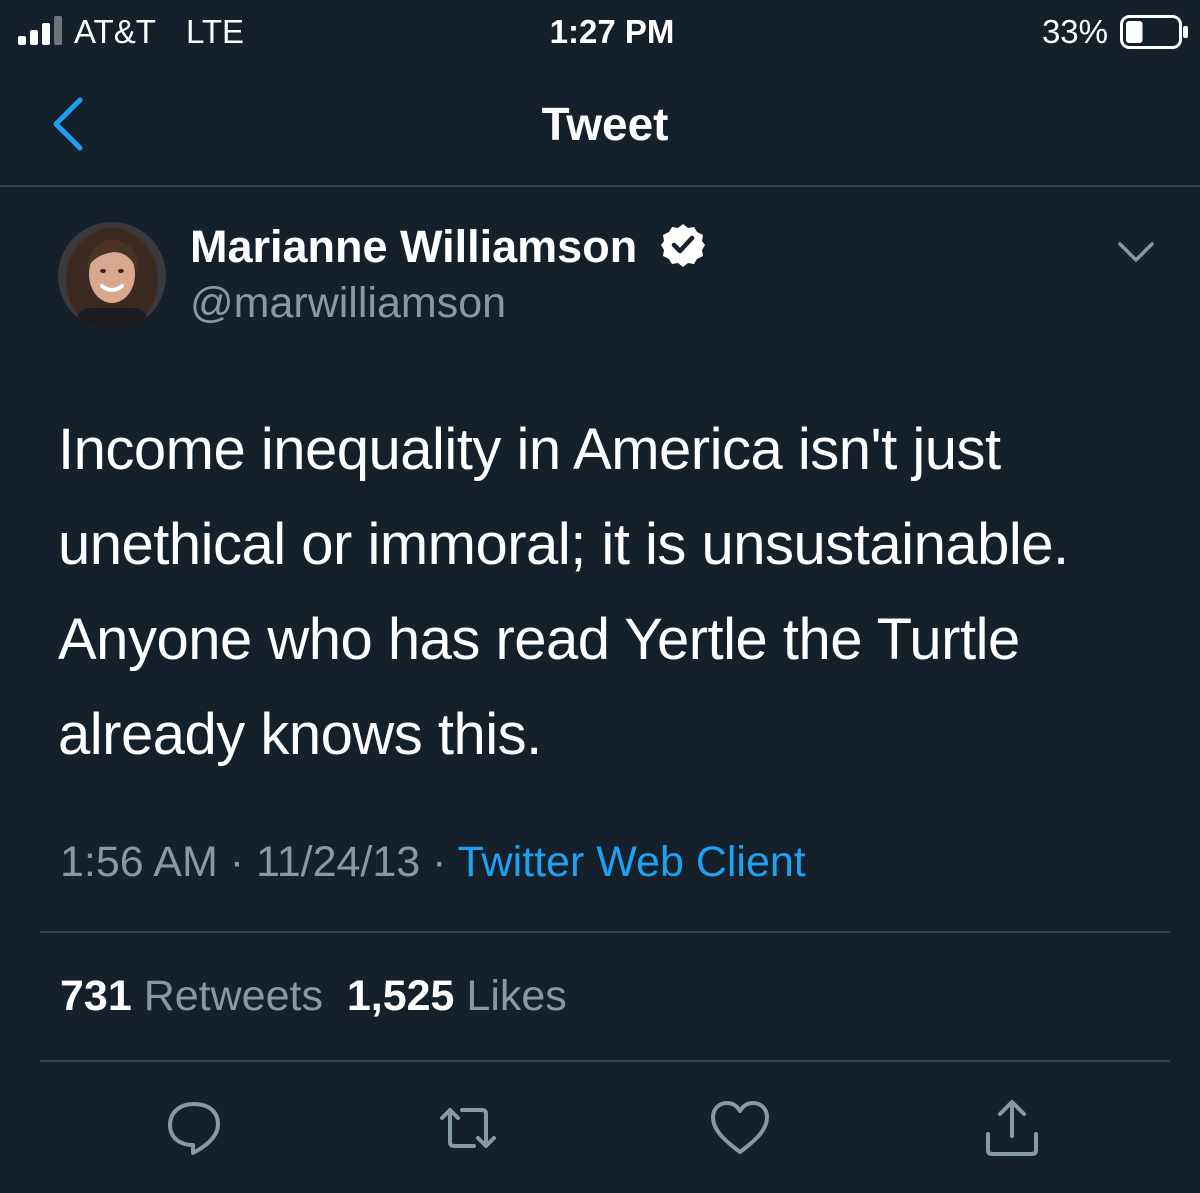  What do you see at coordinates (400, 996) in the screenshot?
I see `like-count: 1,525` at bounding box center [400, 996].